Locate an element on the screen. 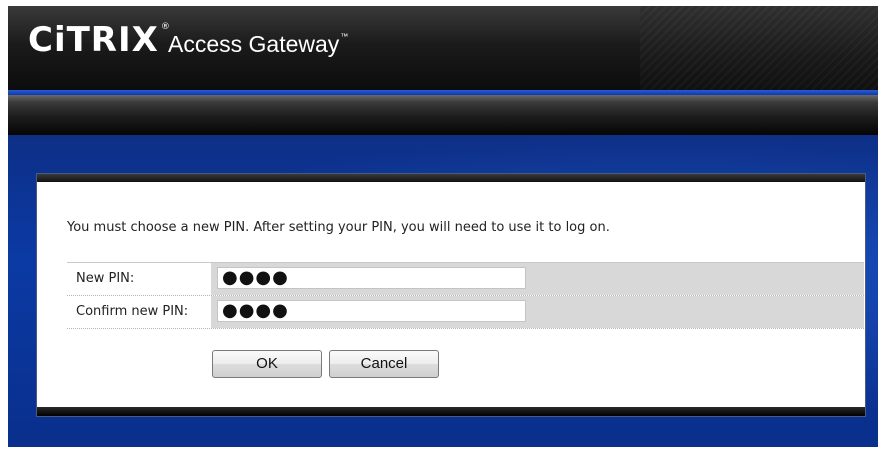 This screenshot has width=880, height=451. confirm-pin-row: Confirm new PIN: ●●●● is located at coordinates (465, 312).